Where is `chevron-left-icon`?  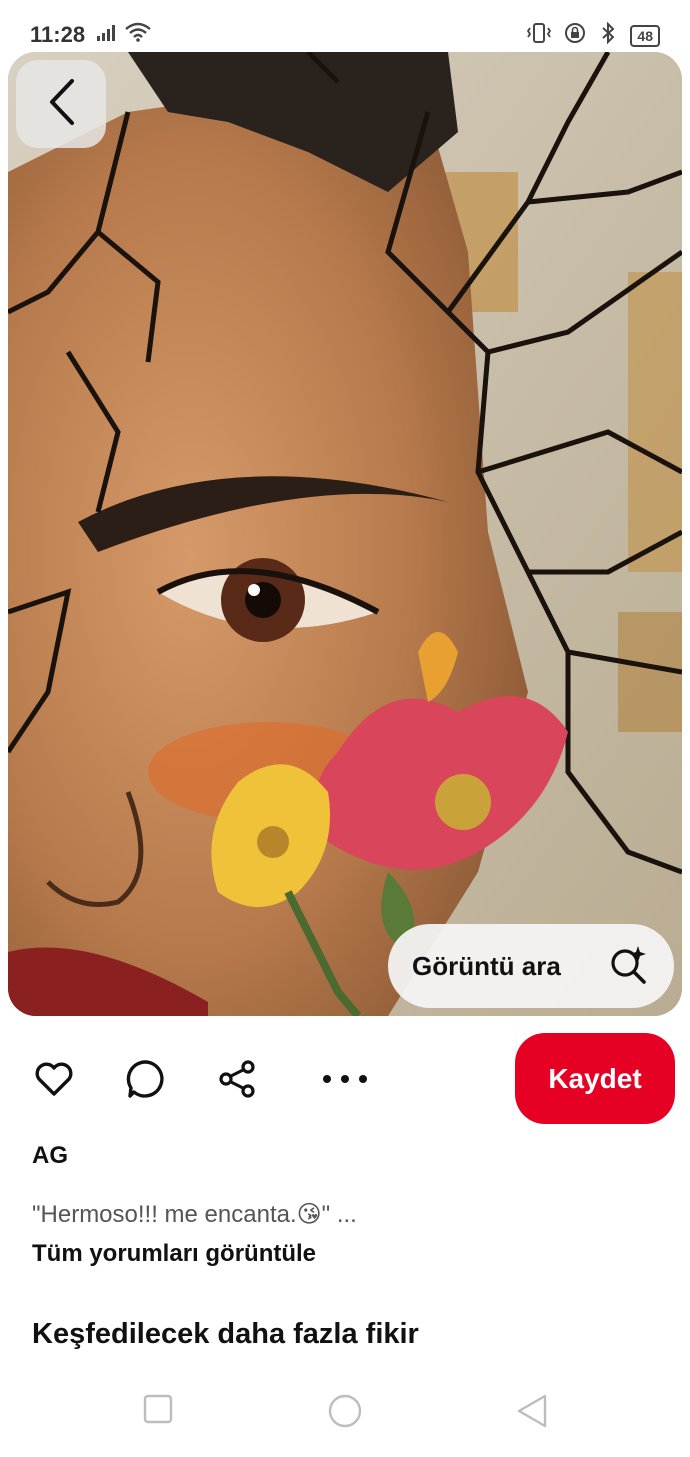 chevron-left-icon is located at coordinates (61, 104).